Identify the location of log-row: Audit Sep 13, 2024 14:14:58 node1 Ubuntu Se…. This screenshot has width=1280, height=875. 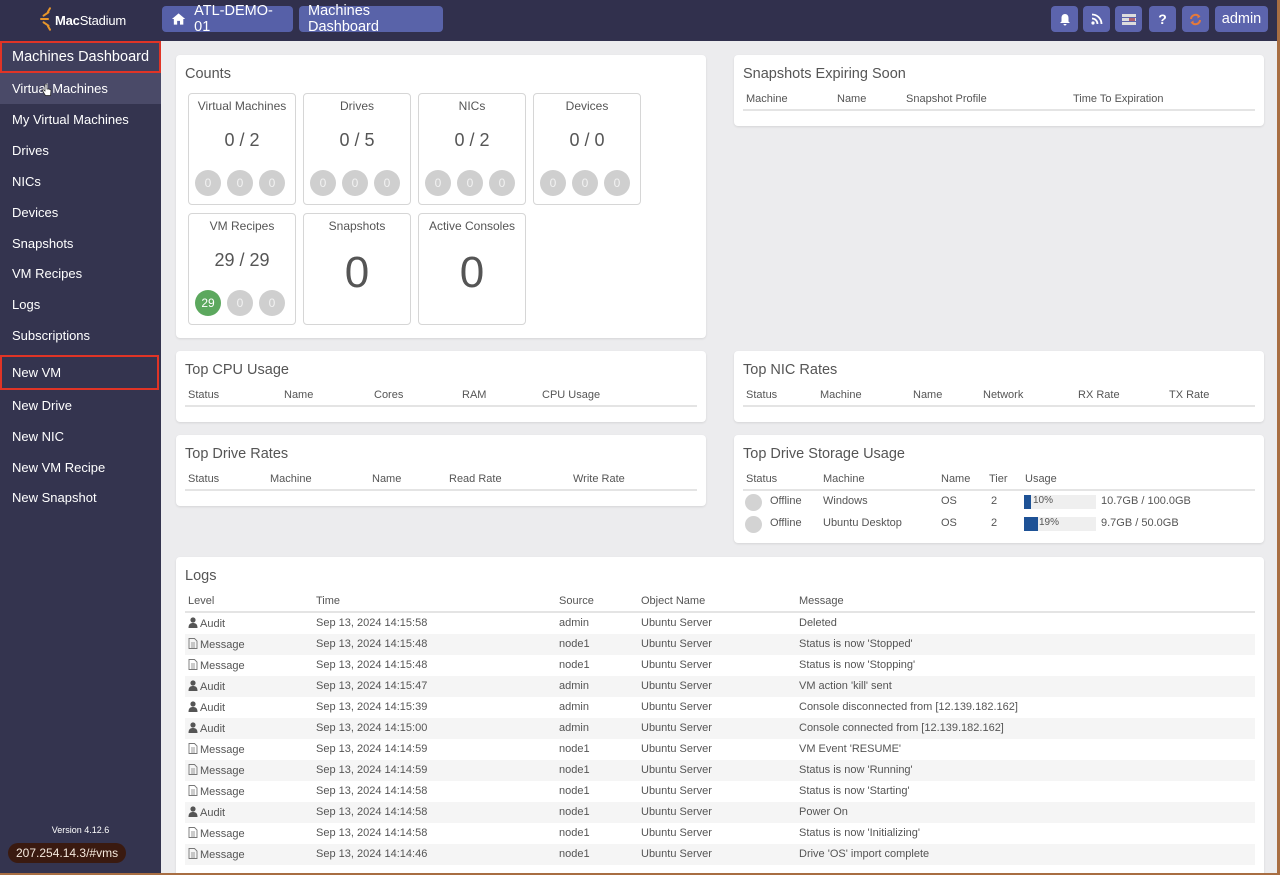
(720, 812).